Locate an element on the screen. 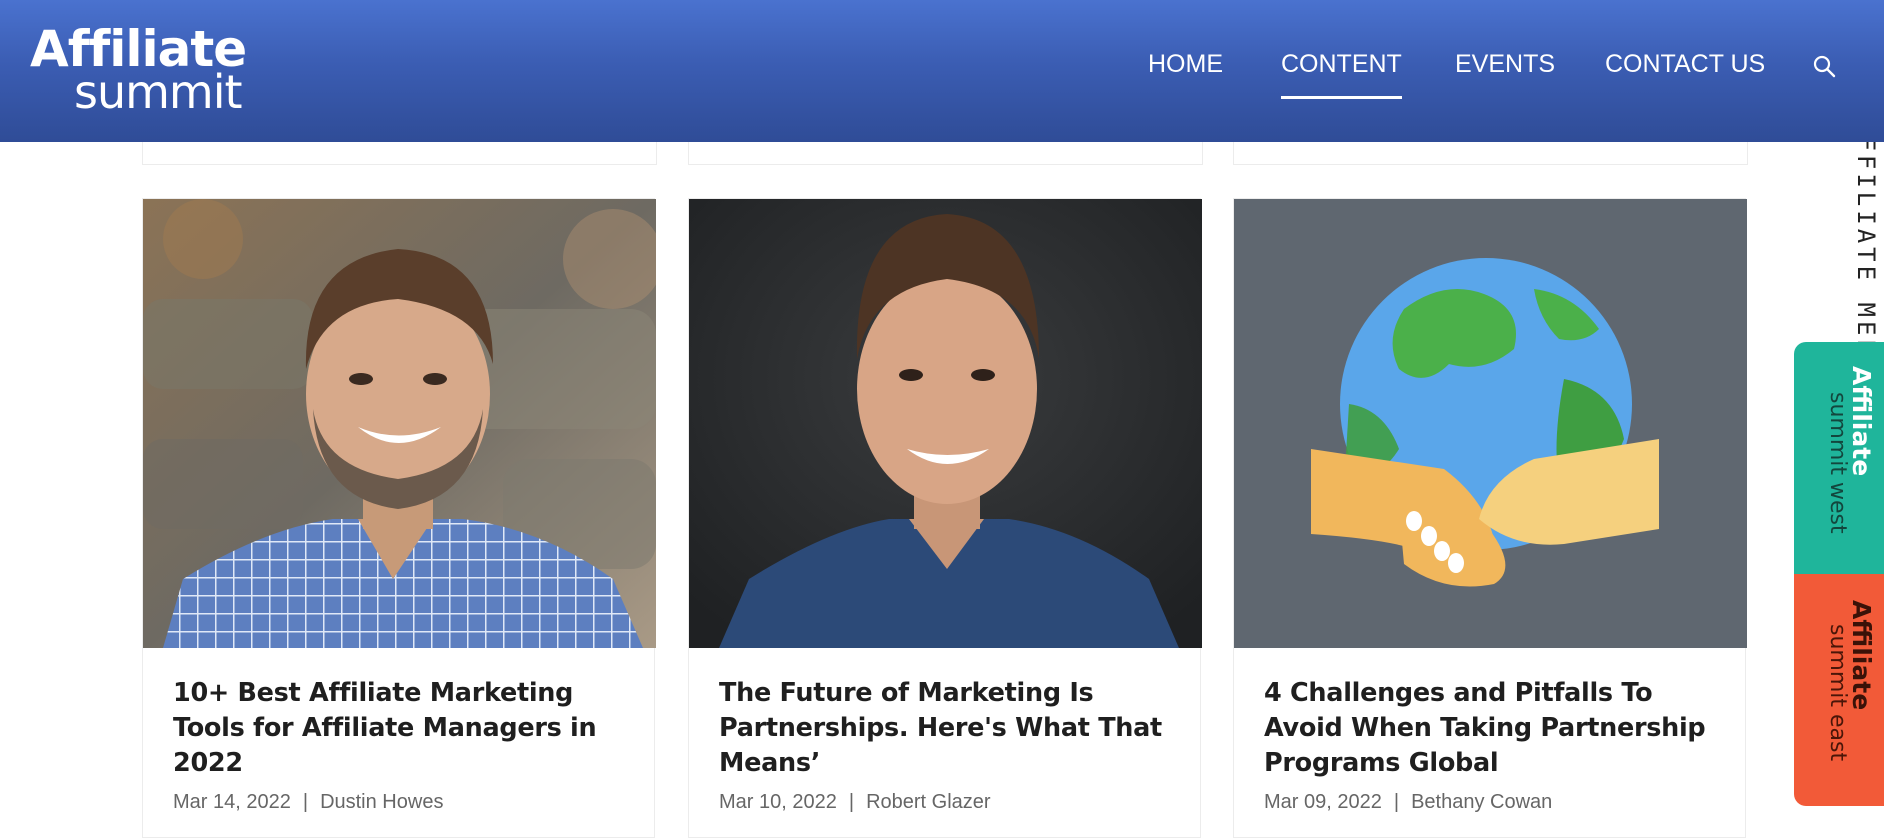  summit-west-tab: Affiliate summit west is located at coordinates (1839, 458).